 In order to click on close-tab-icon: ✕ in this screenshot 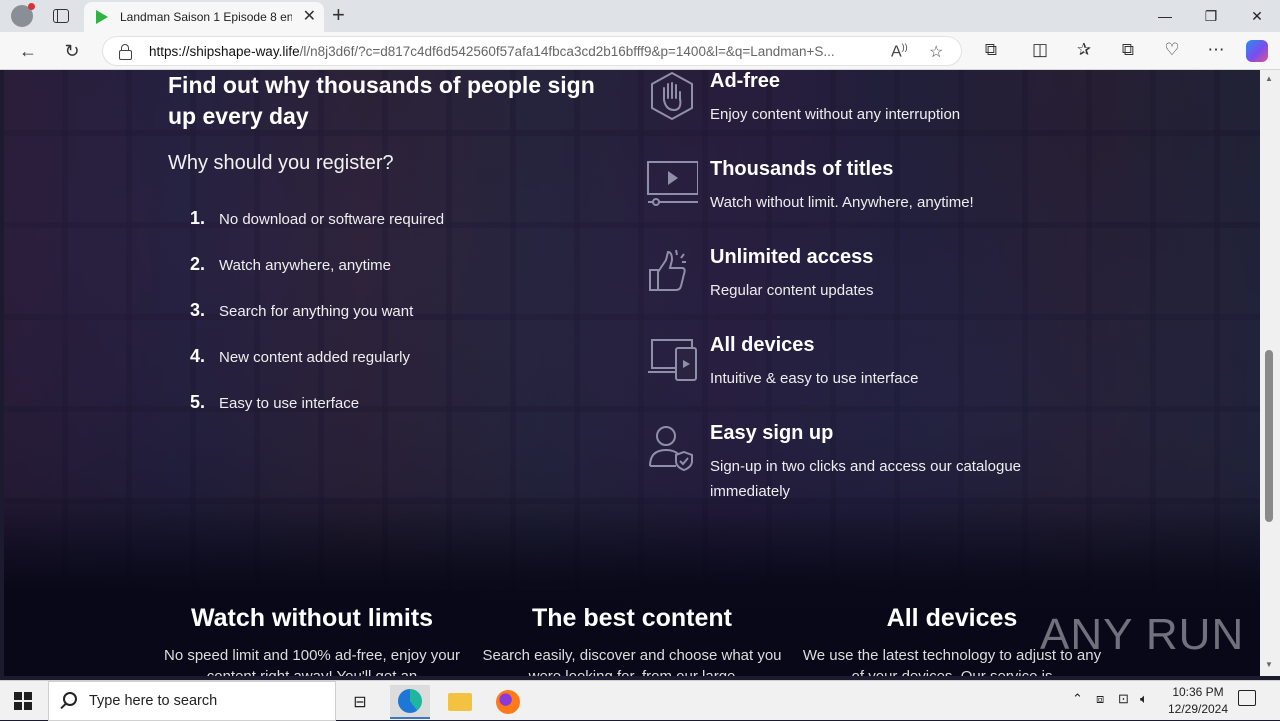, I will do `click(309, 17)`.